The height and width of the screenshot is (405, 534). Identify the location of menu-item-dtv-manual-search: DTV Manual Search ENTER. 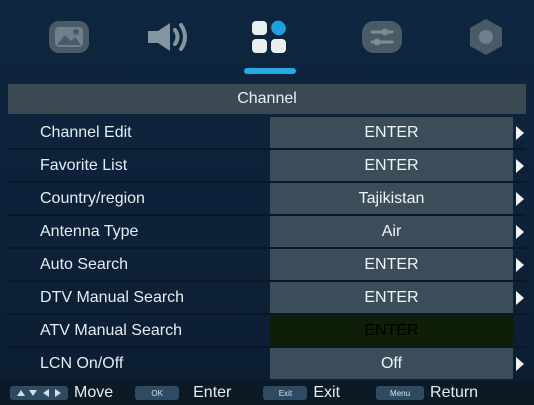
(267, 298).